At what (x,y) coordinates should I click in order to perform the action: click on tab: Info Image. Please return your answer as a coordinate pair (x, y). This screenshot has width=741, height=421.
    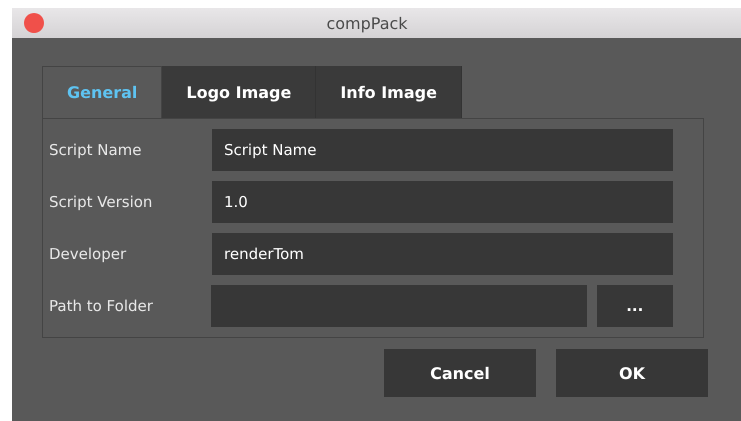
    Looking at the image, I should click on (389, 92).